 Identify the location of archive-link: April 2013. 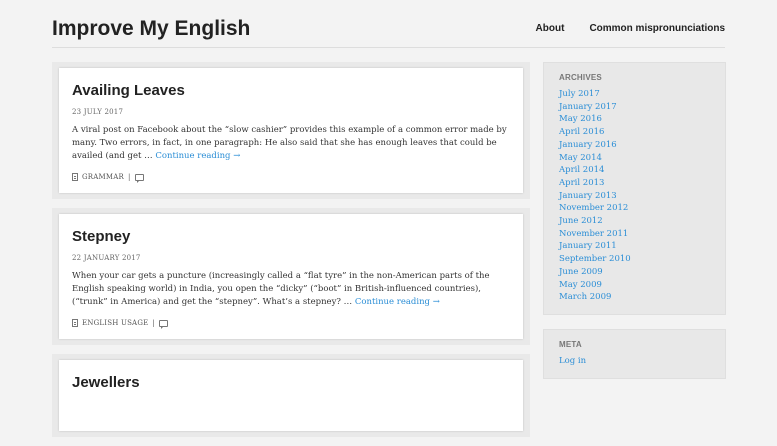
(581, 183).